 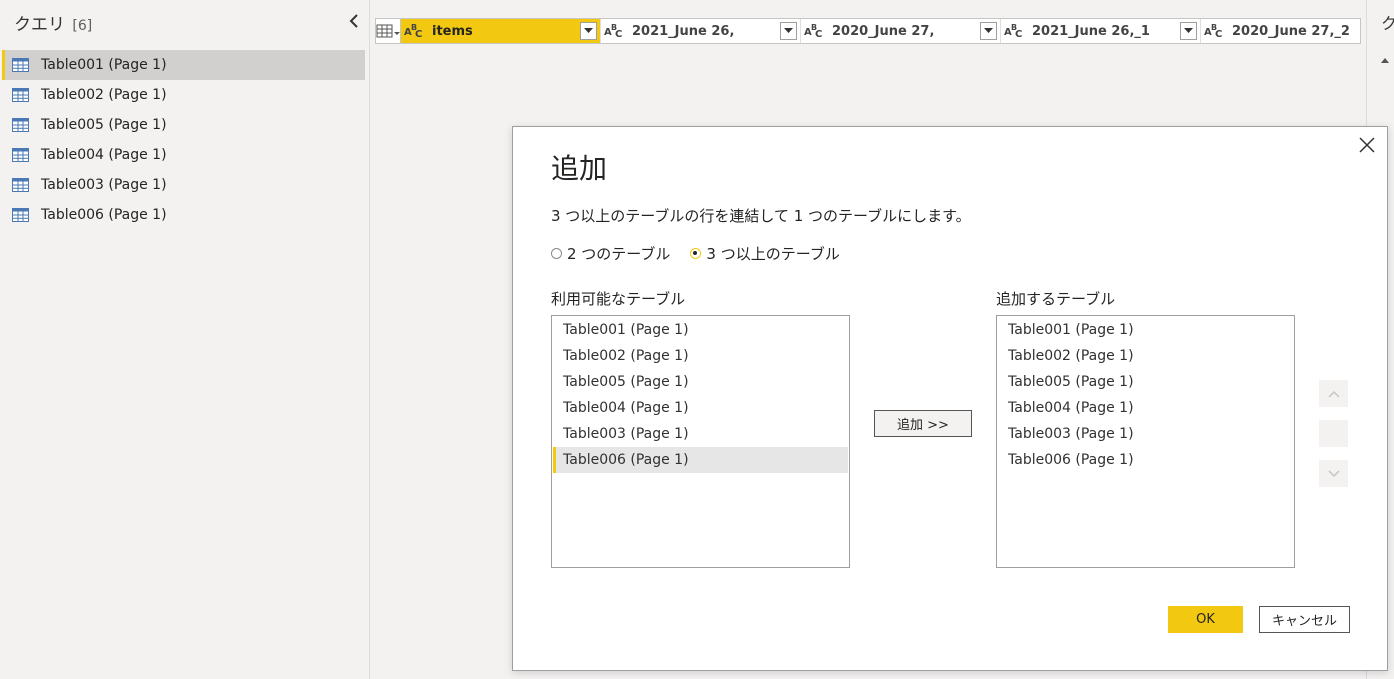 I want to click on move-down-button, so click(x=1333, y=473).